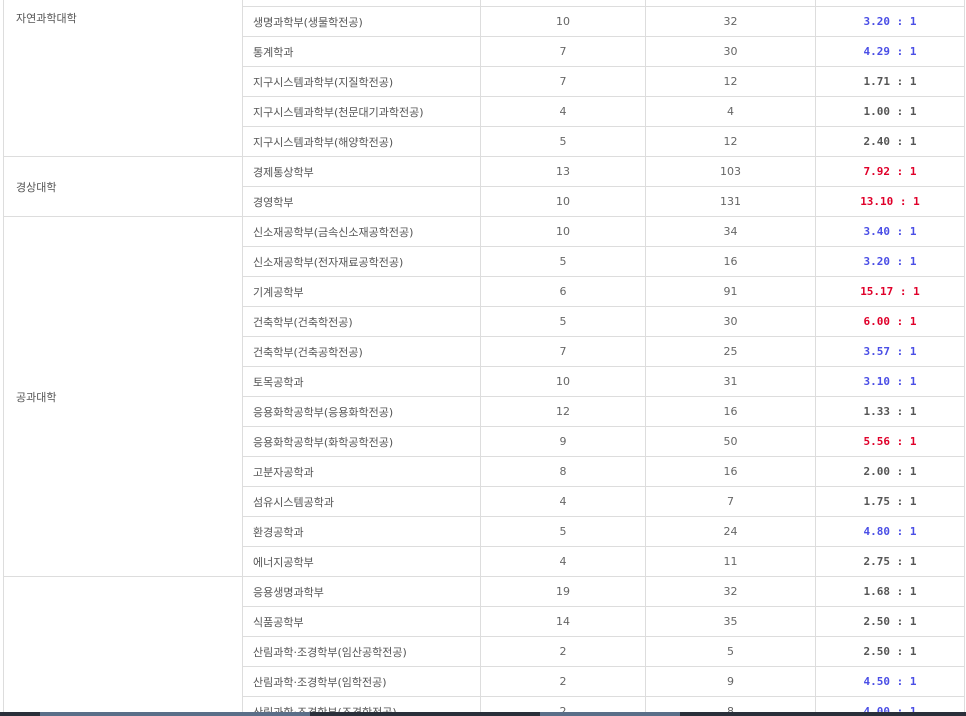 The width and height of the screenshot is (966, 716). I want to click on quota-cell: 6, so click(563, 291).